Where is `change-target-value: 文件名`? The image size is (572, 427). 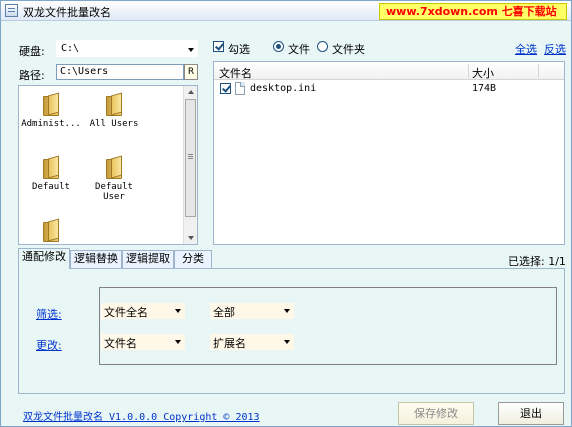
change-target-value: 文件名 is located at coordinates (120, 343).